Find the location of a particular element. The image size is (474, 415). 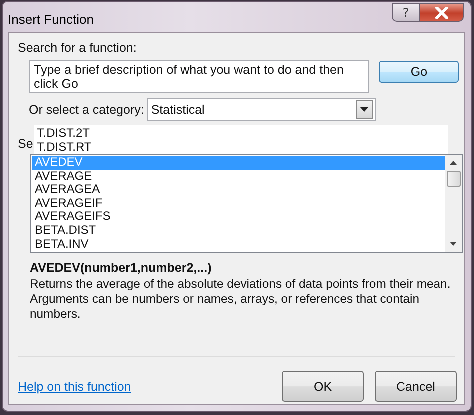

cancel-button: Cancel is located at coordinates (416, 386).